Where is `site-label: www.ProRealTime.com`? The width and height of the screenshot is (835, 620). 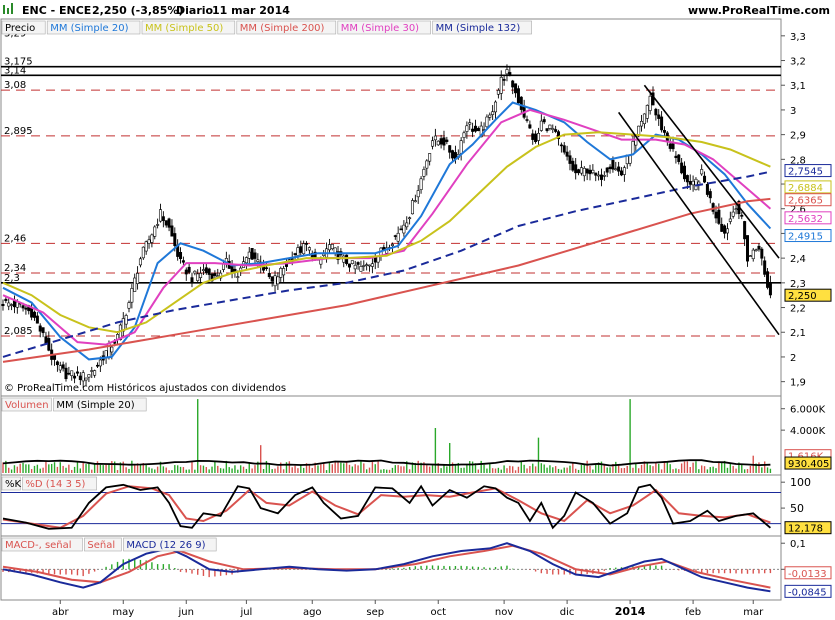
site-label: www.ProRealTime.com is located at coordinates (759, 10).